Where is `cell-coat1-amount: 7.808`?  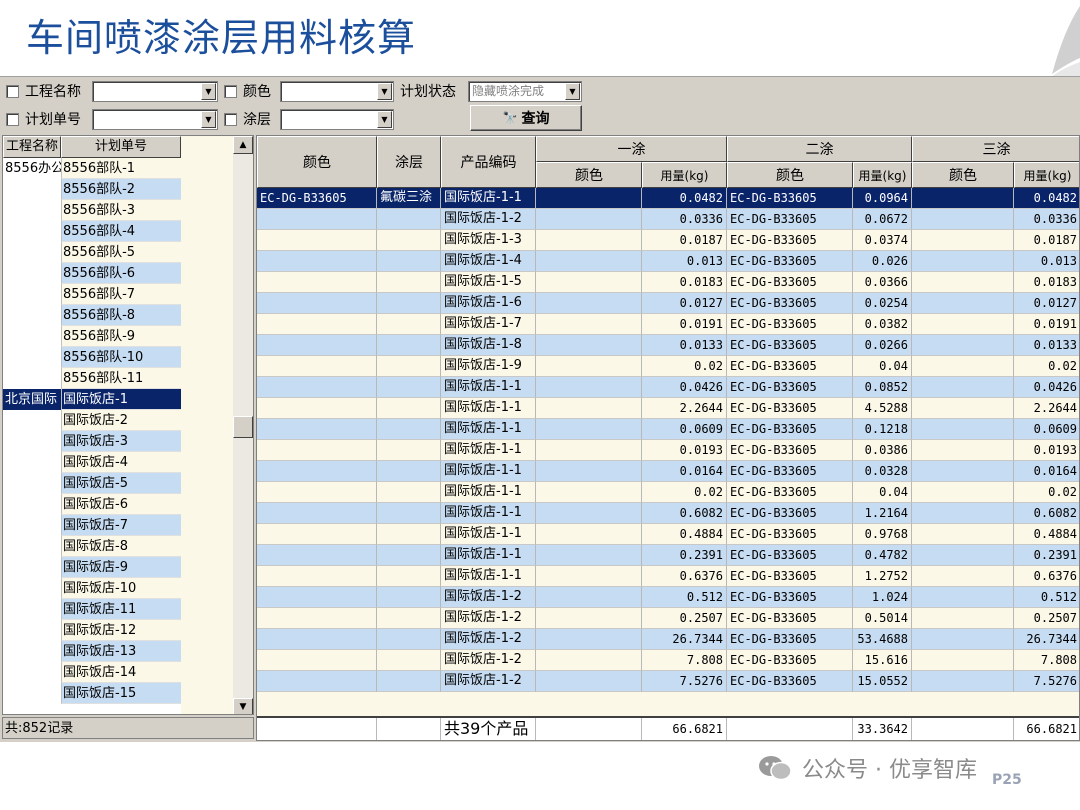 cell-coat1-amount: 7.808 is located at coordinates (684, 660).